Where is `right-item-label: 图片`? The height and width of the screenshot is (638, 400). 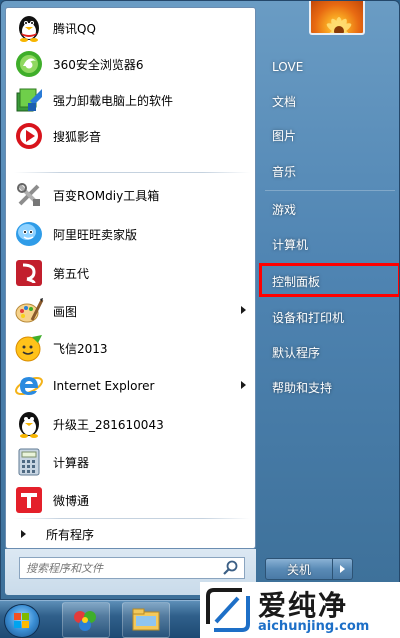
right-item-label: 图片 is located at coordinates (284, 135).